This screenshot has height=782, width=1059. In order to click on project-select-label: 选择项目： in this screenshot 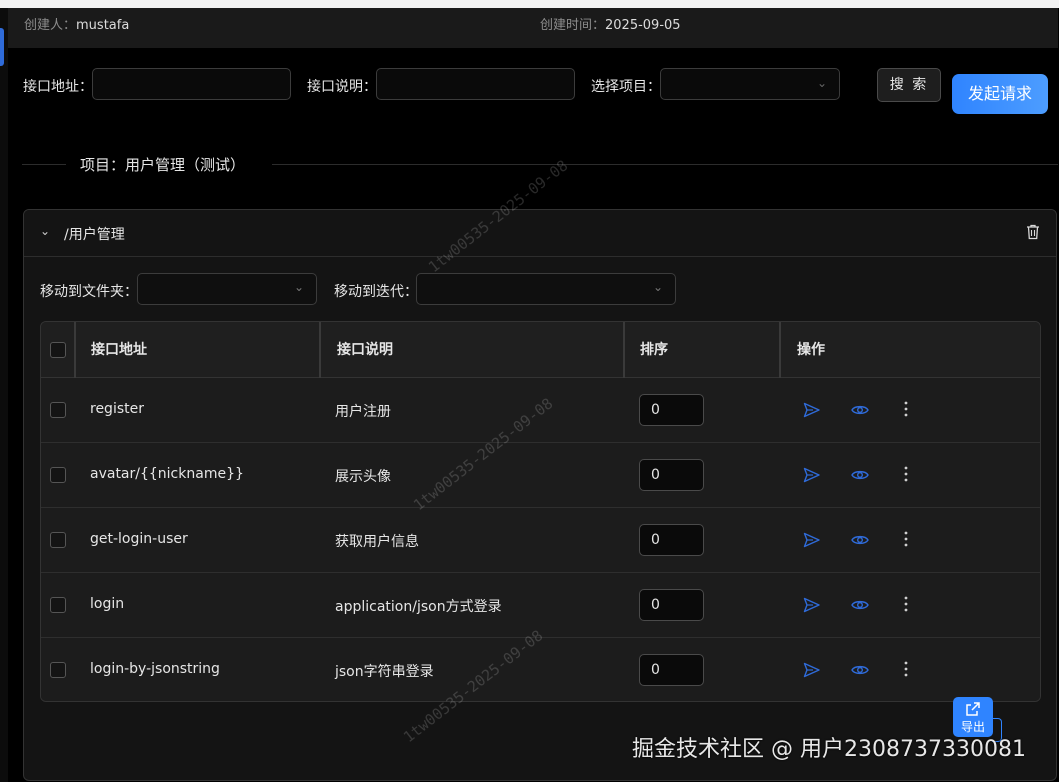, I will do `click(626, 87)`.